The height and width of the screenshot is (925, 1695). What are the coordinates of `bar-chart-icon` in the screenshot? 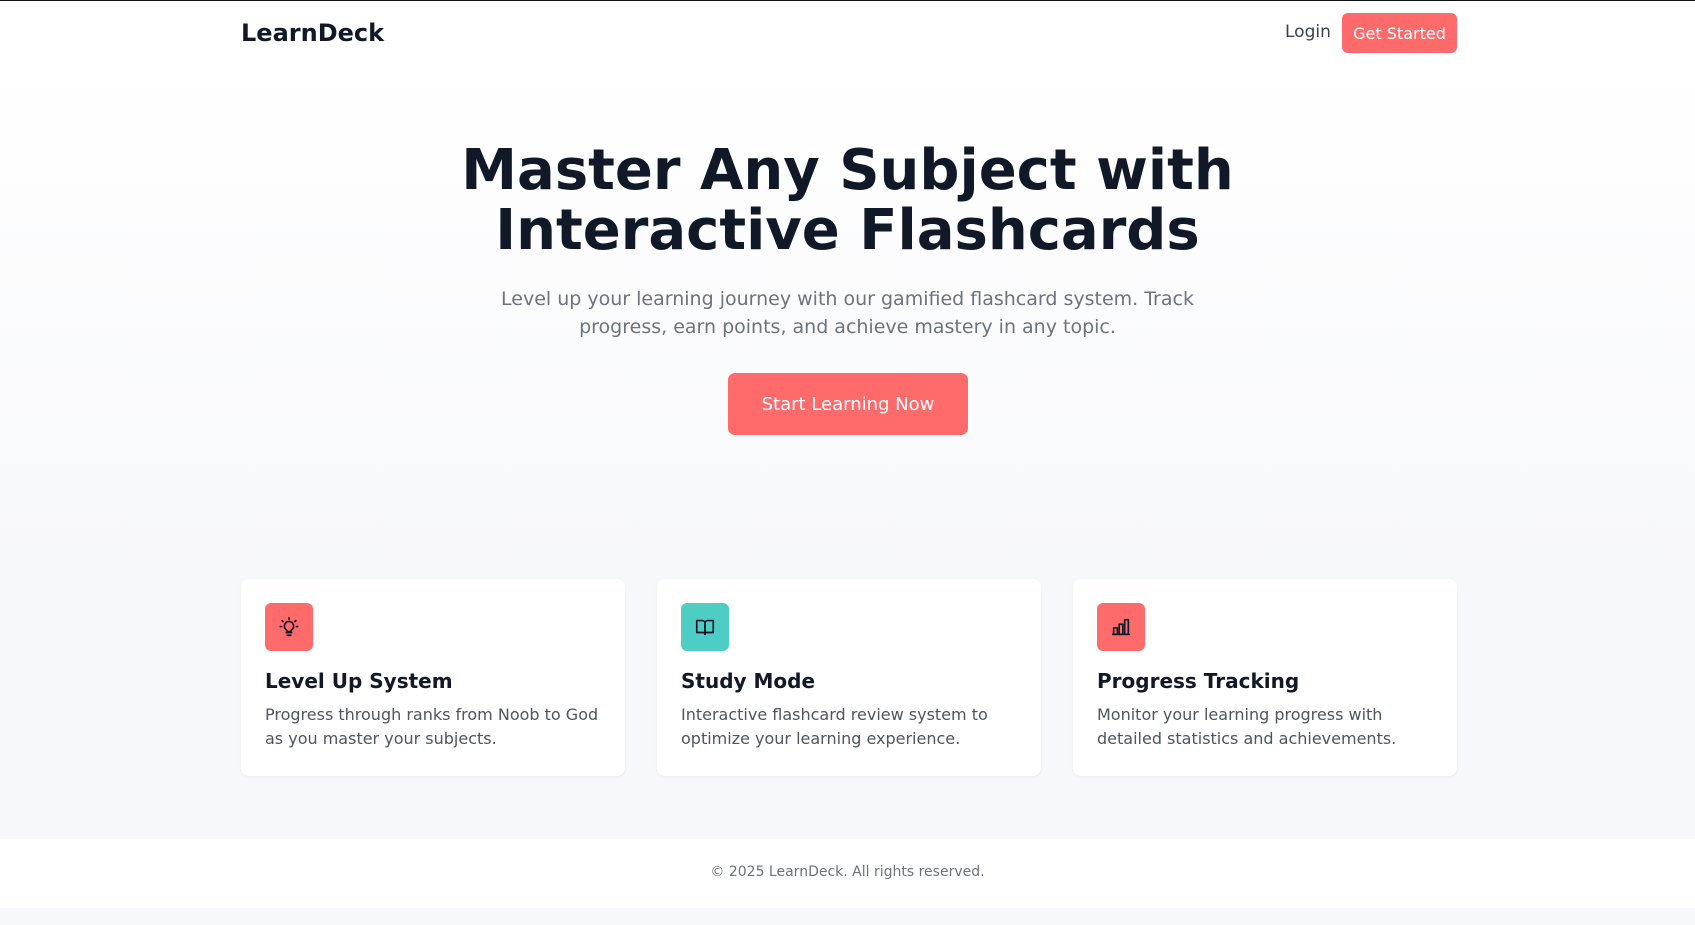 It's located at (1121, 627).